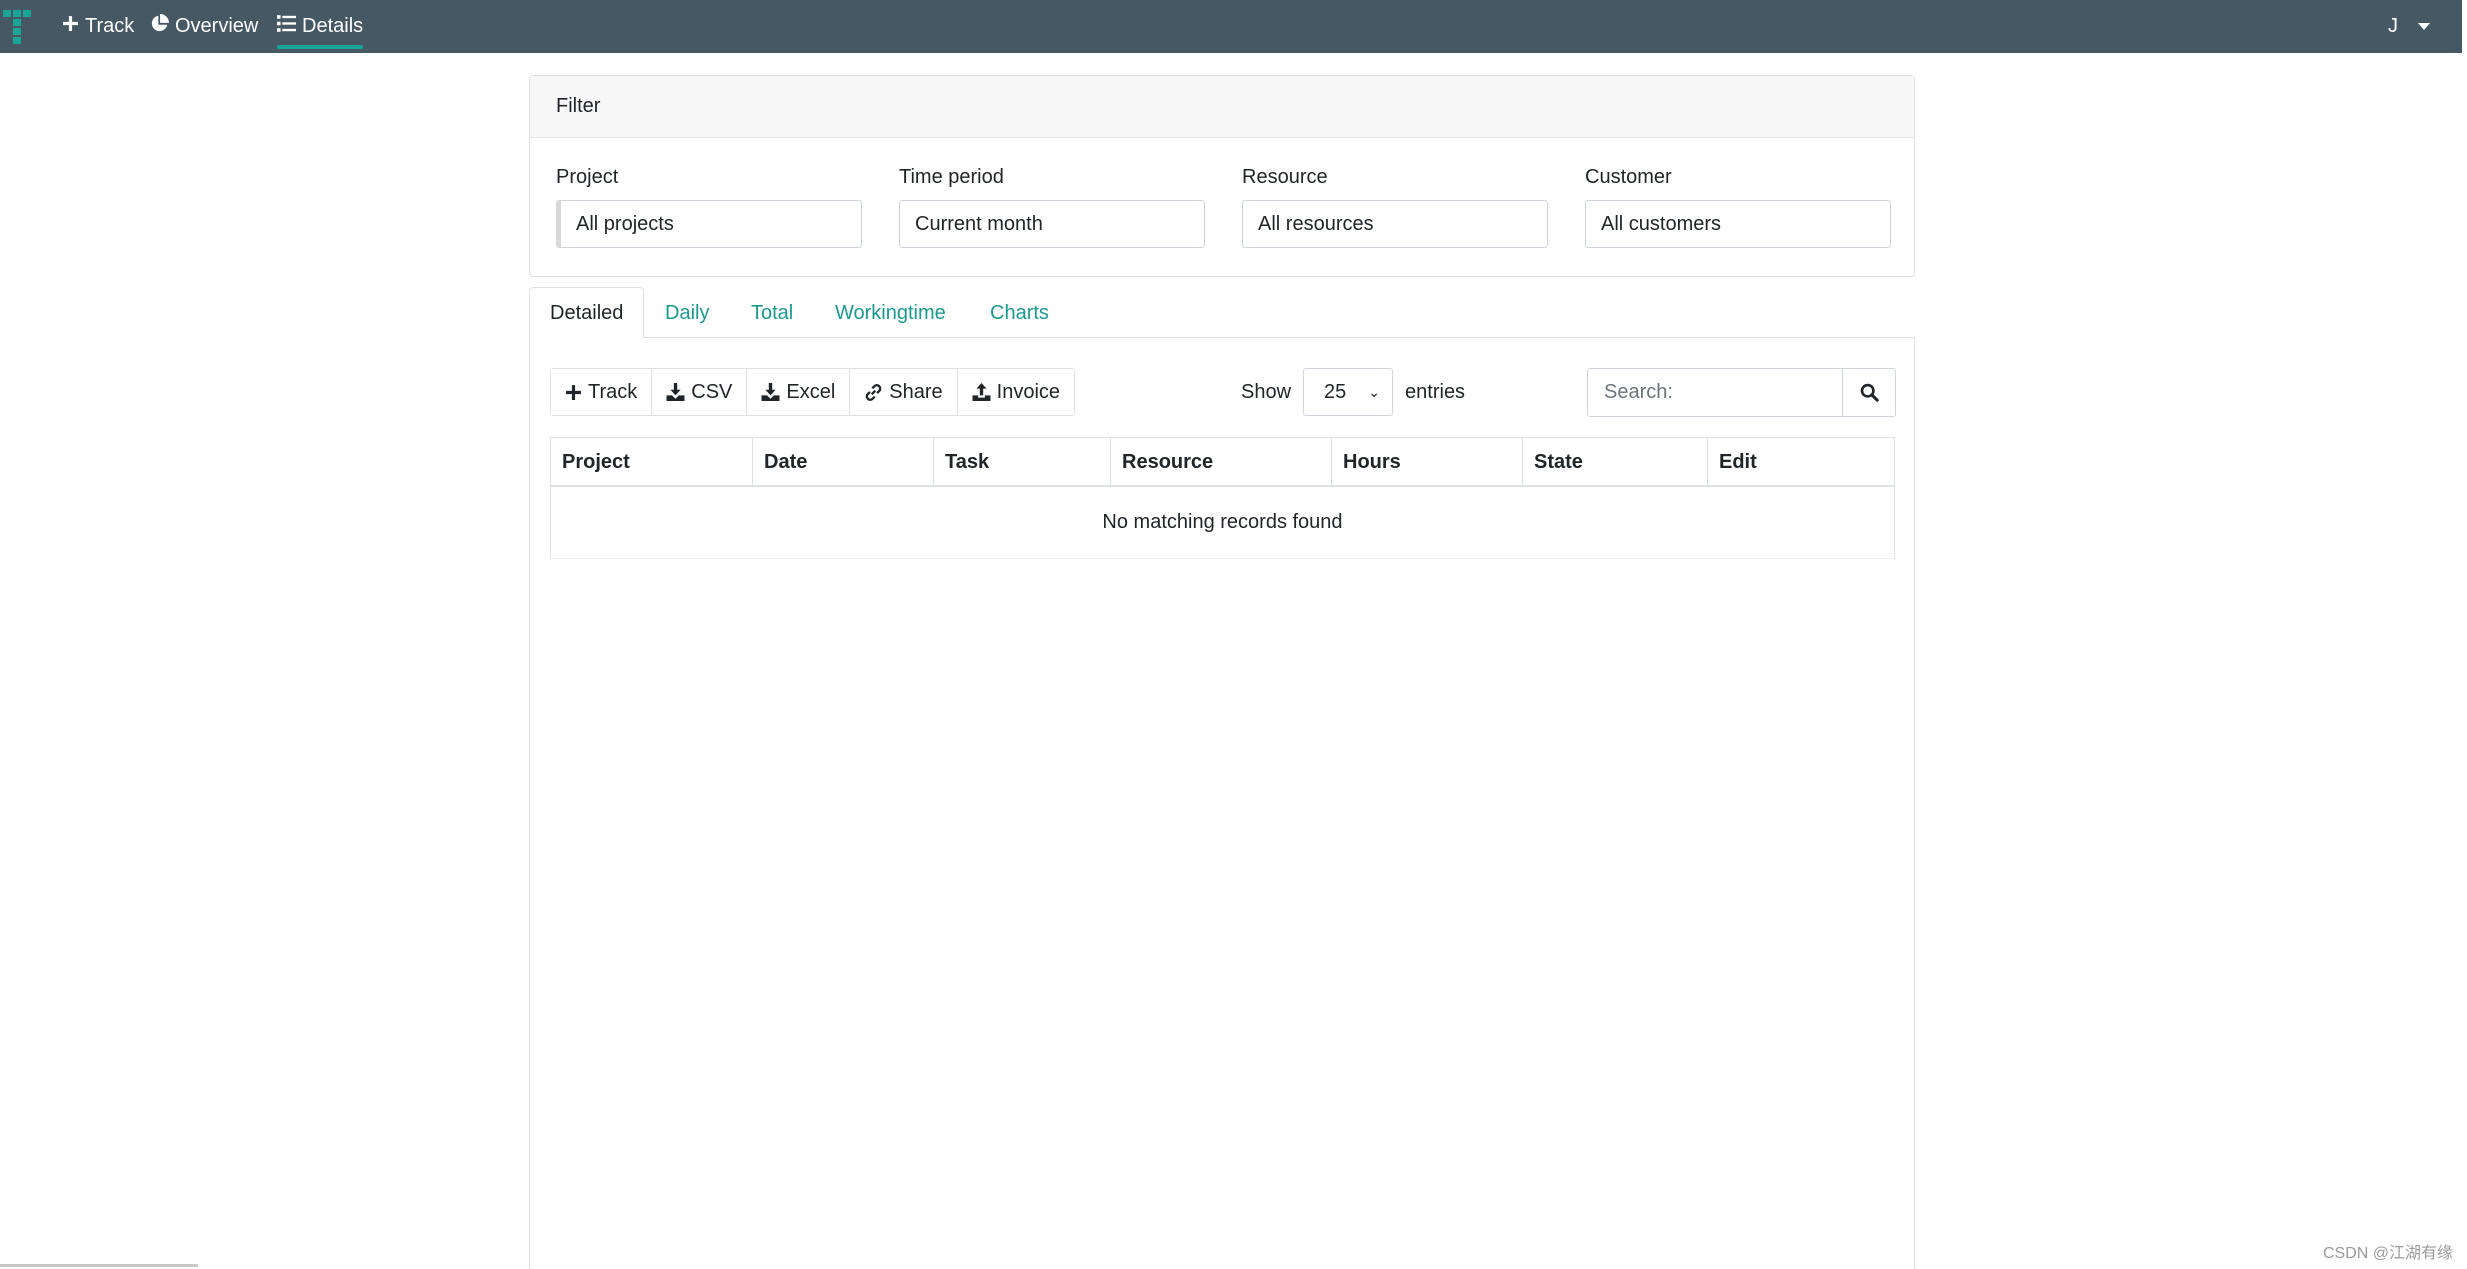 This screenshot has width=2467, height=1269. What do you see at coordinates (1022, 462) in the screenshot?
I see `column-header-task: Task` at bounding box center [1022, 462].